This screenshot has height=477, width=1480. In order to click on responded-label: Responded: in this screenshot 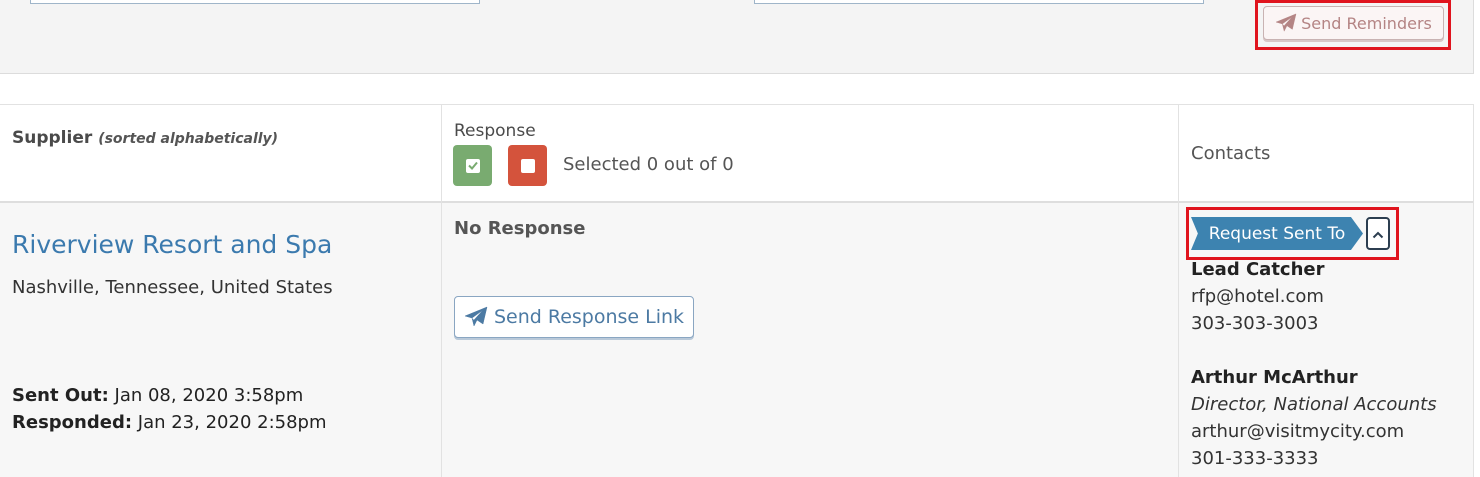, I will do `click(72, 422)`.